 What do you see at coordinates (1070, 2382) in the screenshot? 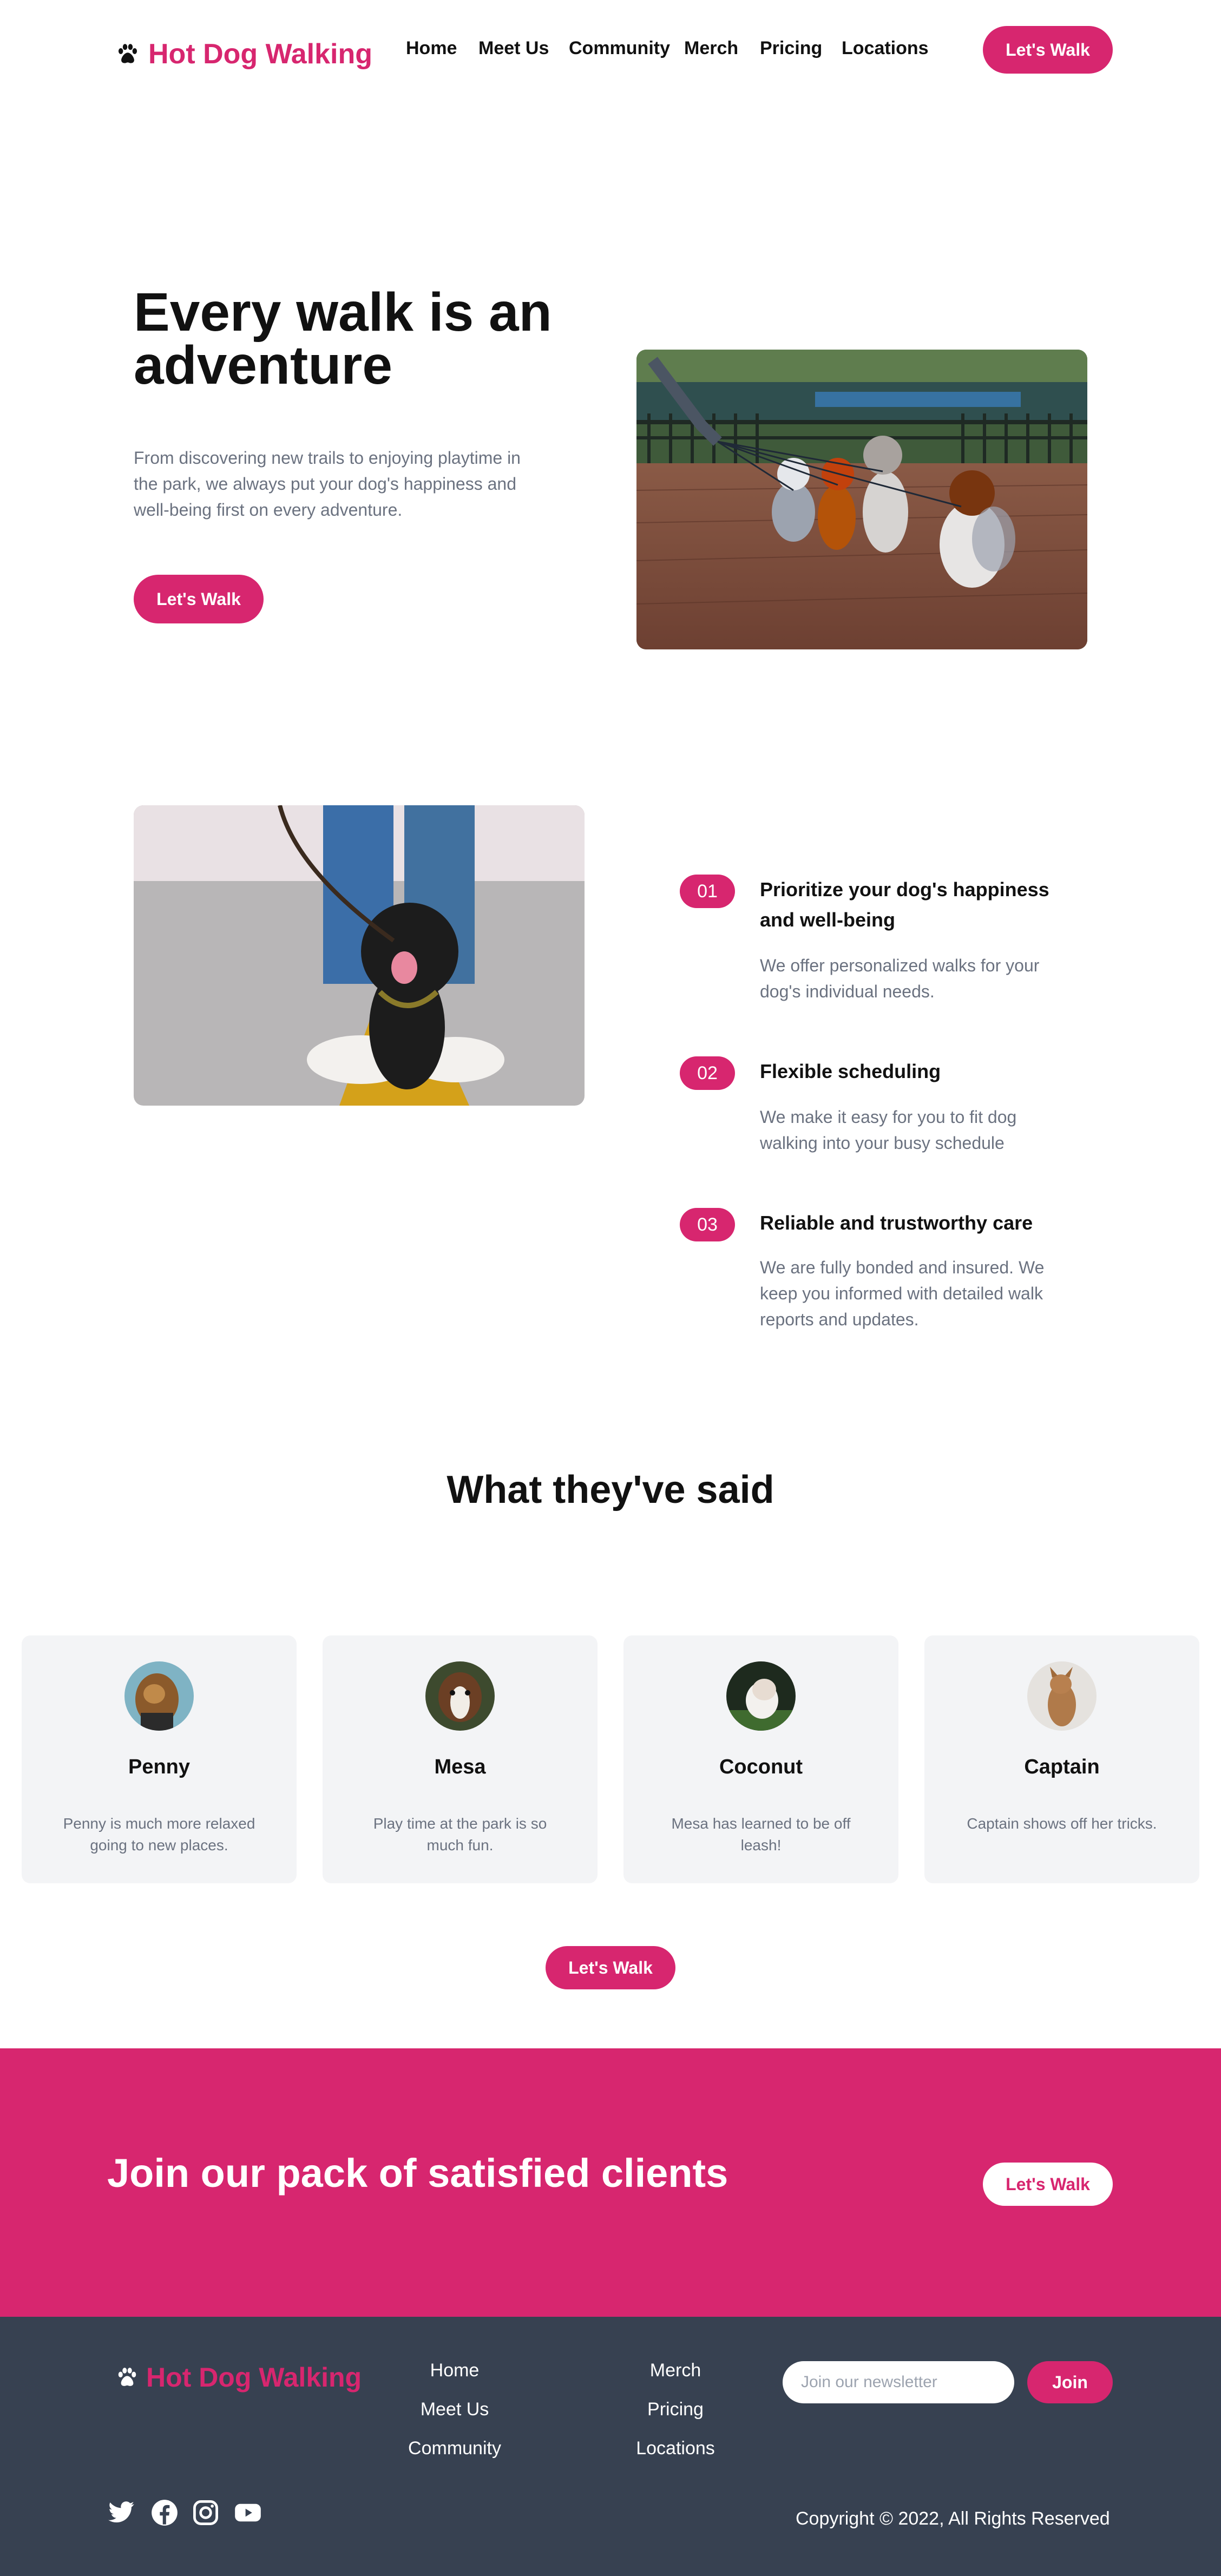
I see `newsletter-join-button: Join` at bounding box center [1070, 2382].